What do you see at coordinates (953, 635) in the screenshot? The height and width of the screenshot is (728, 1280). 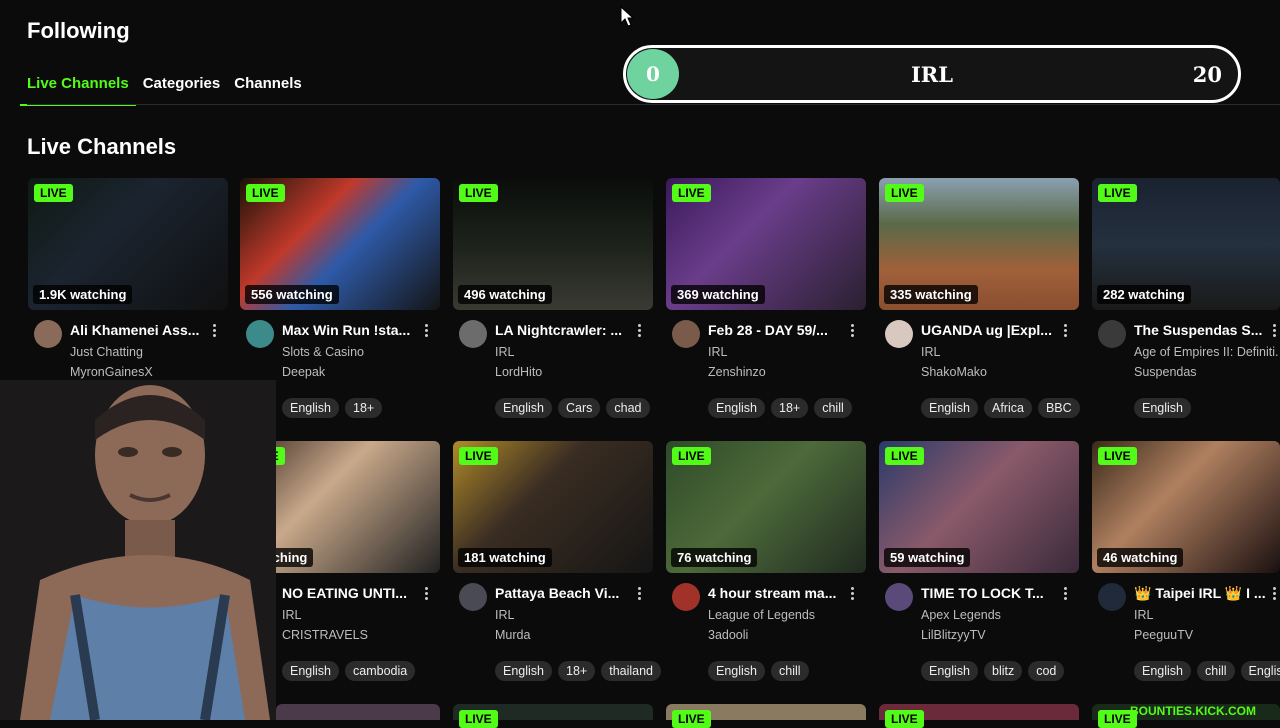 I see `streamer-name: LilBlitzyyTV` at bounding box center [953, 635].